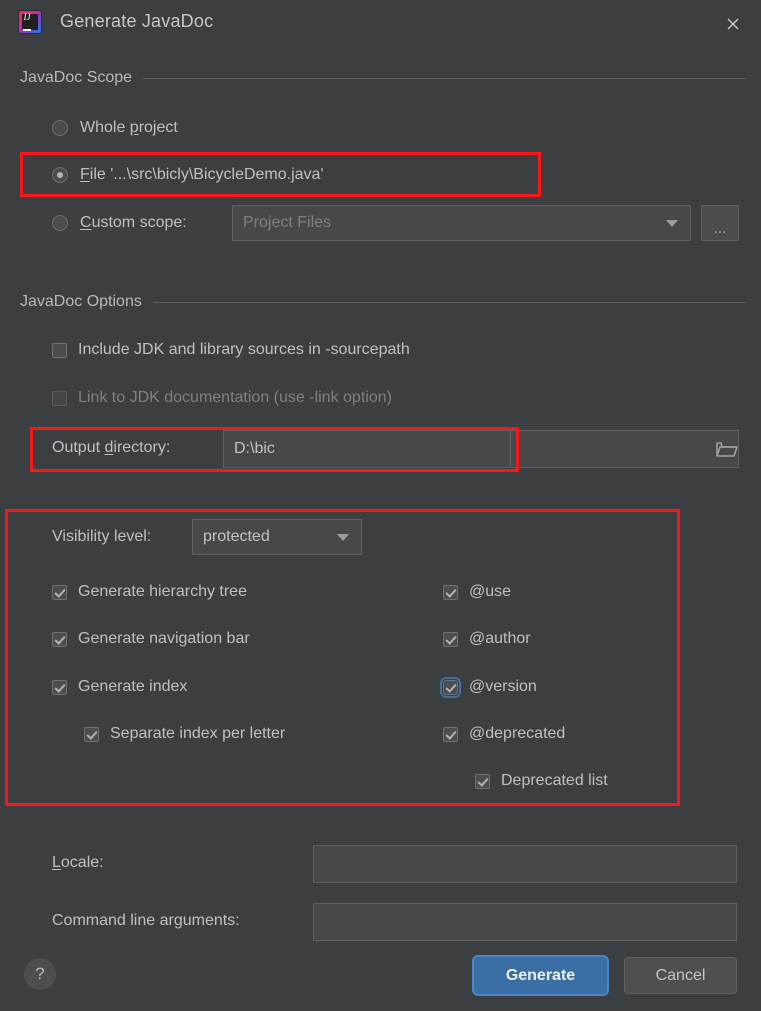  I want to click on checkbox-tag-version-label: @version, so click(503, 686).